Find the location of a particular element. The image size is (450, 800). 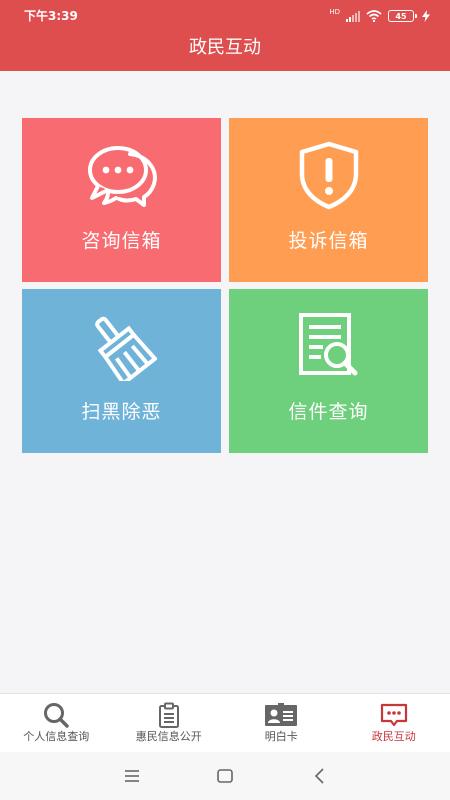

tile-letter-query: 信件查询 is located at coordinates (328, 371).